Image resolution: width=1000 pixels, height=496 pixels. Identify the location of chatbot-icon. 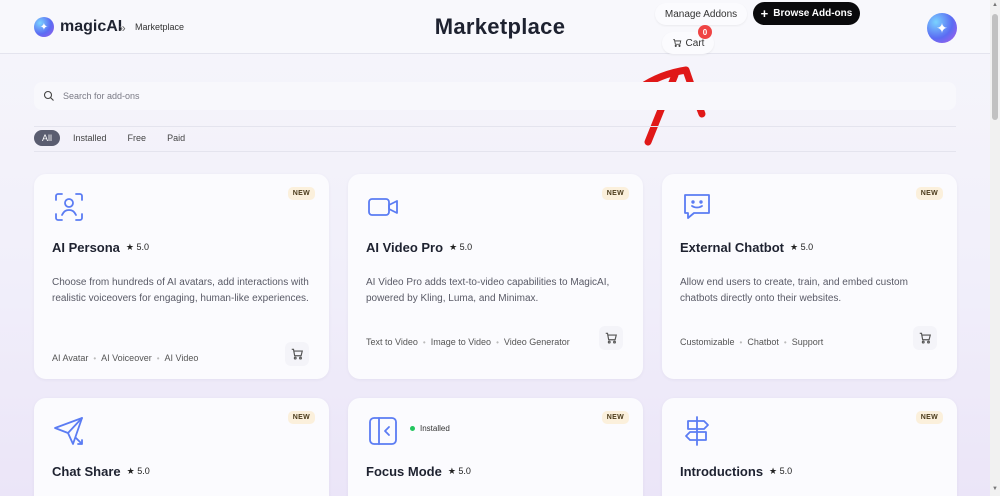
(697, 206).